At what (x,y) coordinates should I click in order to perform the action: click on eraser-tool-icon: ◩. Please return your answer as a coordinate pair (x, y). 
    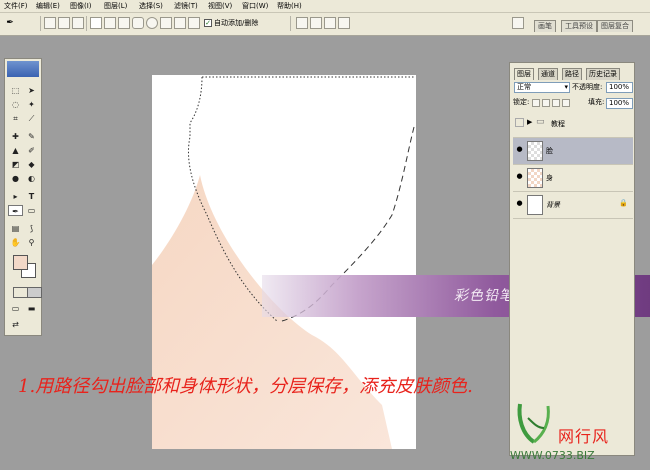
    Looking at the image, I should click on (15, 164).